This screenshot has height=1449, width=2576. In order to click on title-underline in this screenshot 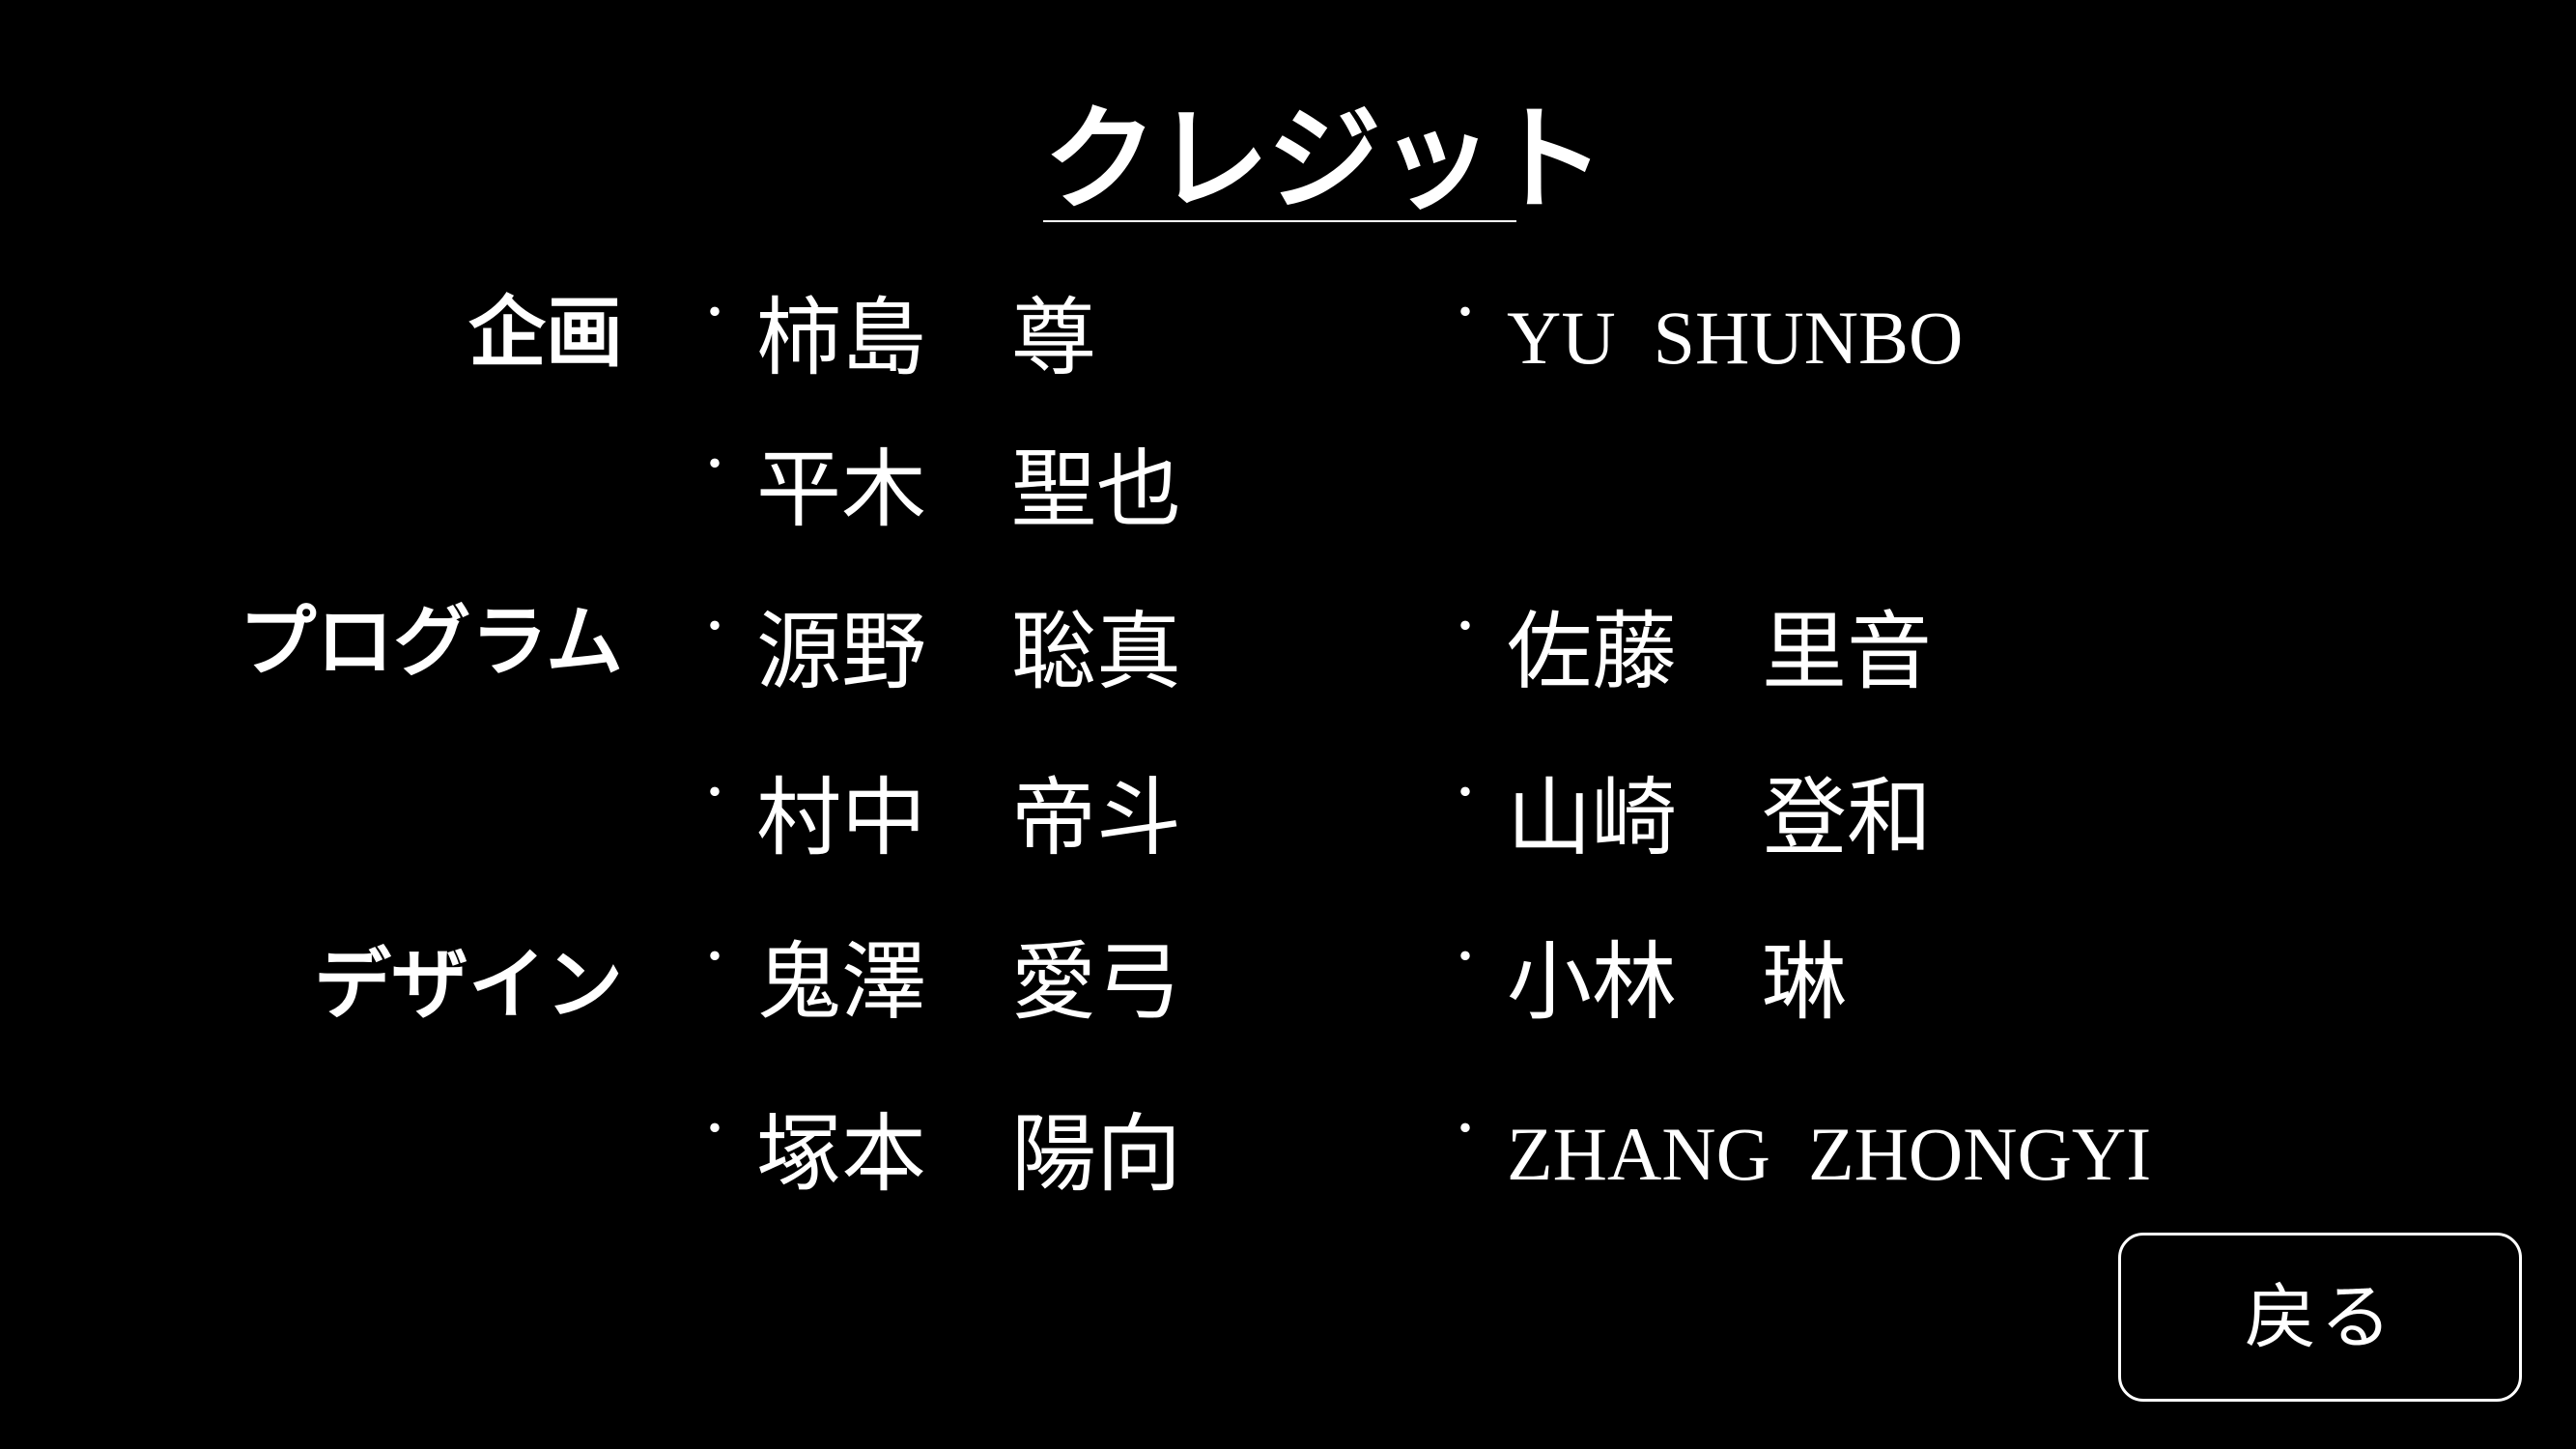, I will do `click(1279, 221)`.